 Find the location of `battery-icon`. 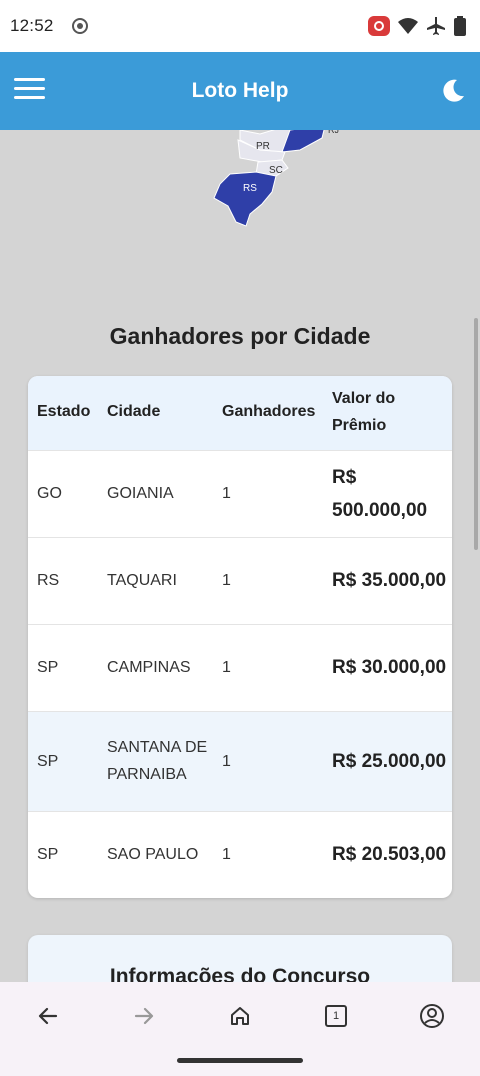

battery-icon is located at coordinates (460, 26).